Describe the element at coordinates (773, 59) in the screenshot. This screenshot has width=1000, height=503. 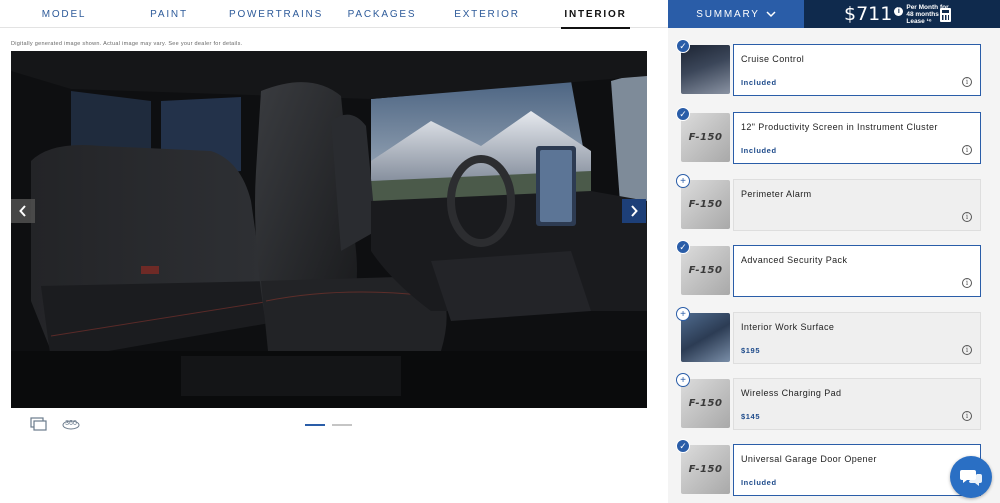
I see `option-title: Cruise Control` at that location.